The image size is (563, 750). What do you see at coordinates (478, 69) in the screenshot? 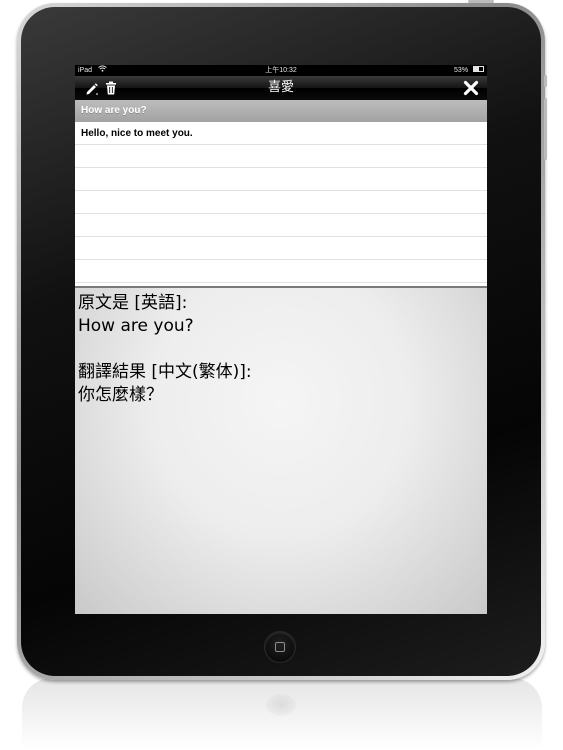
I see `battery-icon` at bounding box center [478, 69].